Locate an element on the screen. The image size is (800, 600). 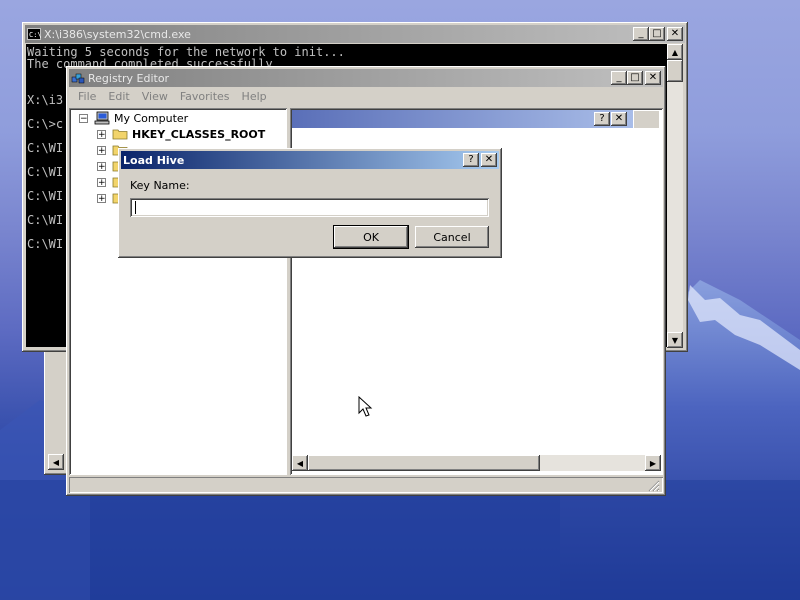
cmd-titlebar: C:\ X:\i386\system32\cmd.exe _ □ ✕ is located at coordinates (355, 34).